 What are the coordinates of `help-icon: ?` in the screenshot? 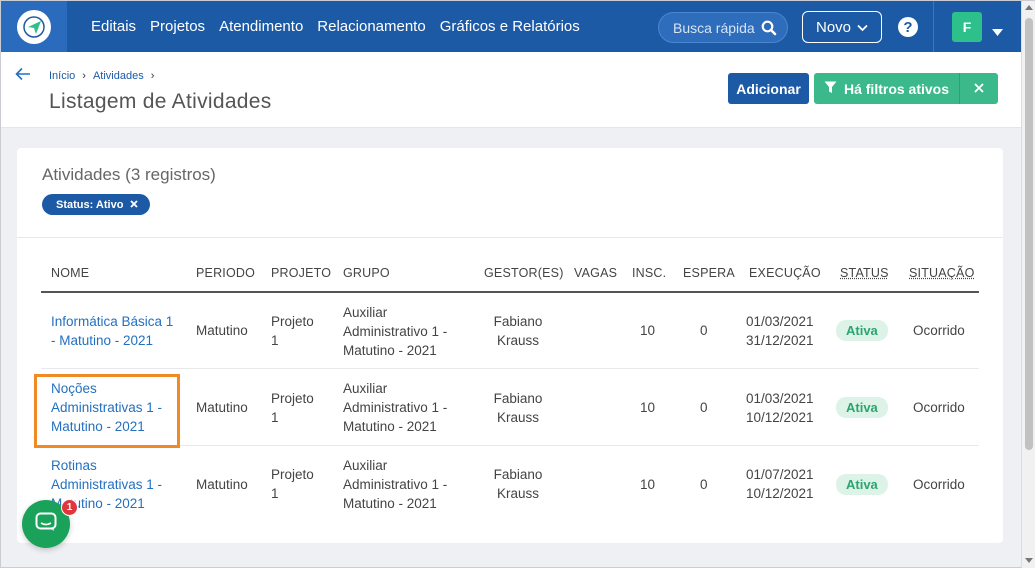 It's located at (908, 29).